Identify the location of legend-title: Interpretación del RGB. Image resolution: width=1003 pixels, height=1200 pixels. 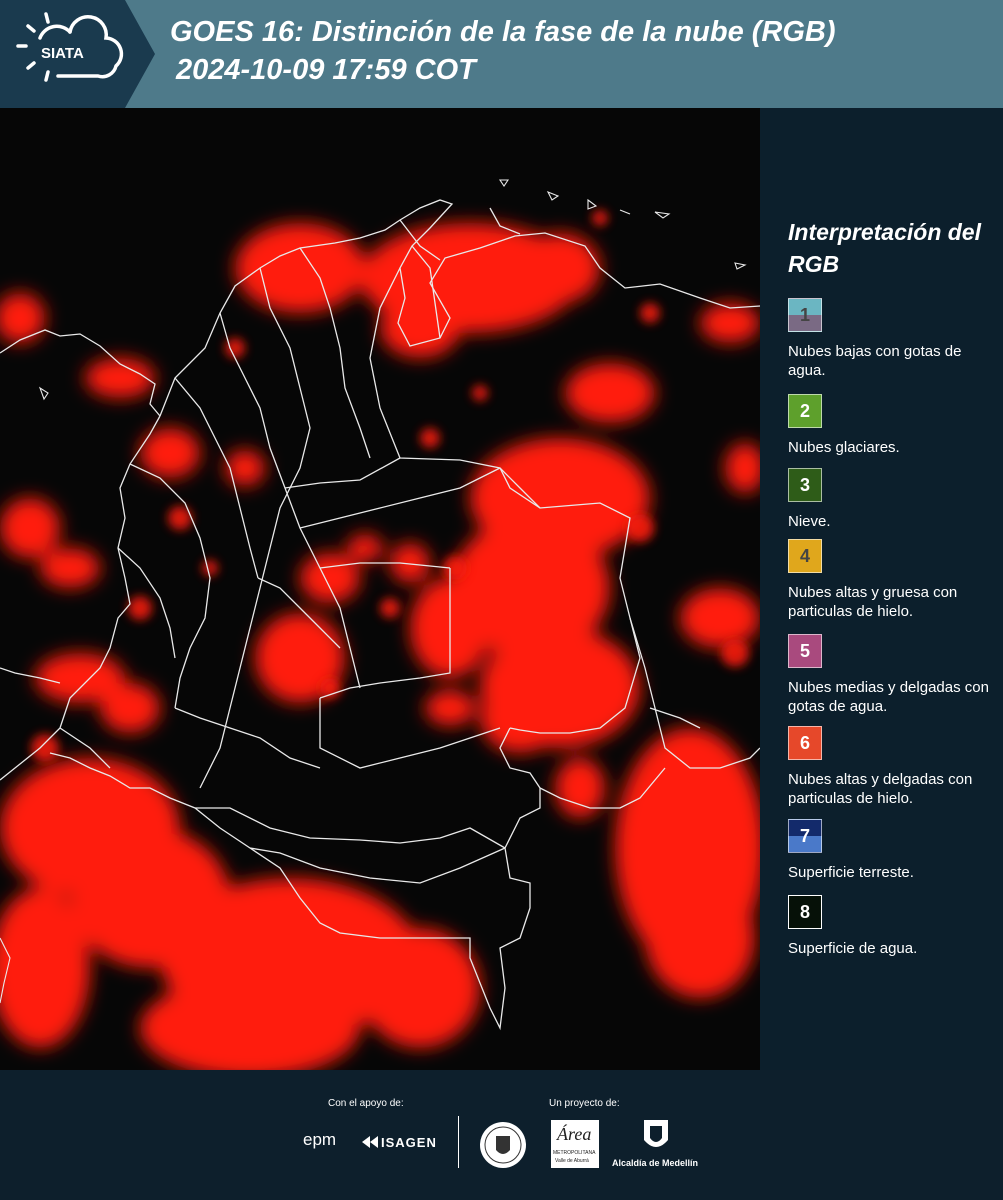
(884, 248).